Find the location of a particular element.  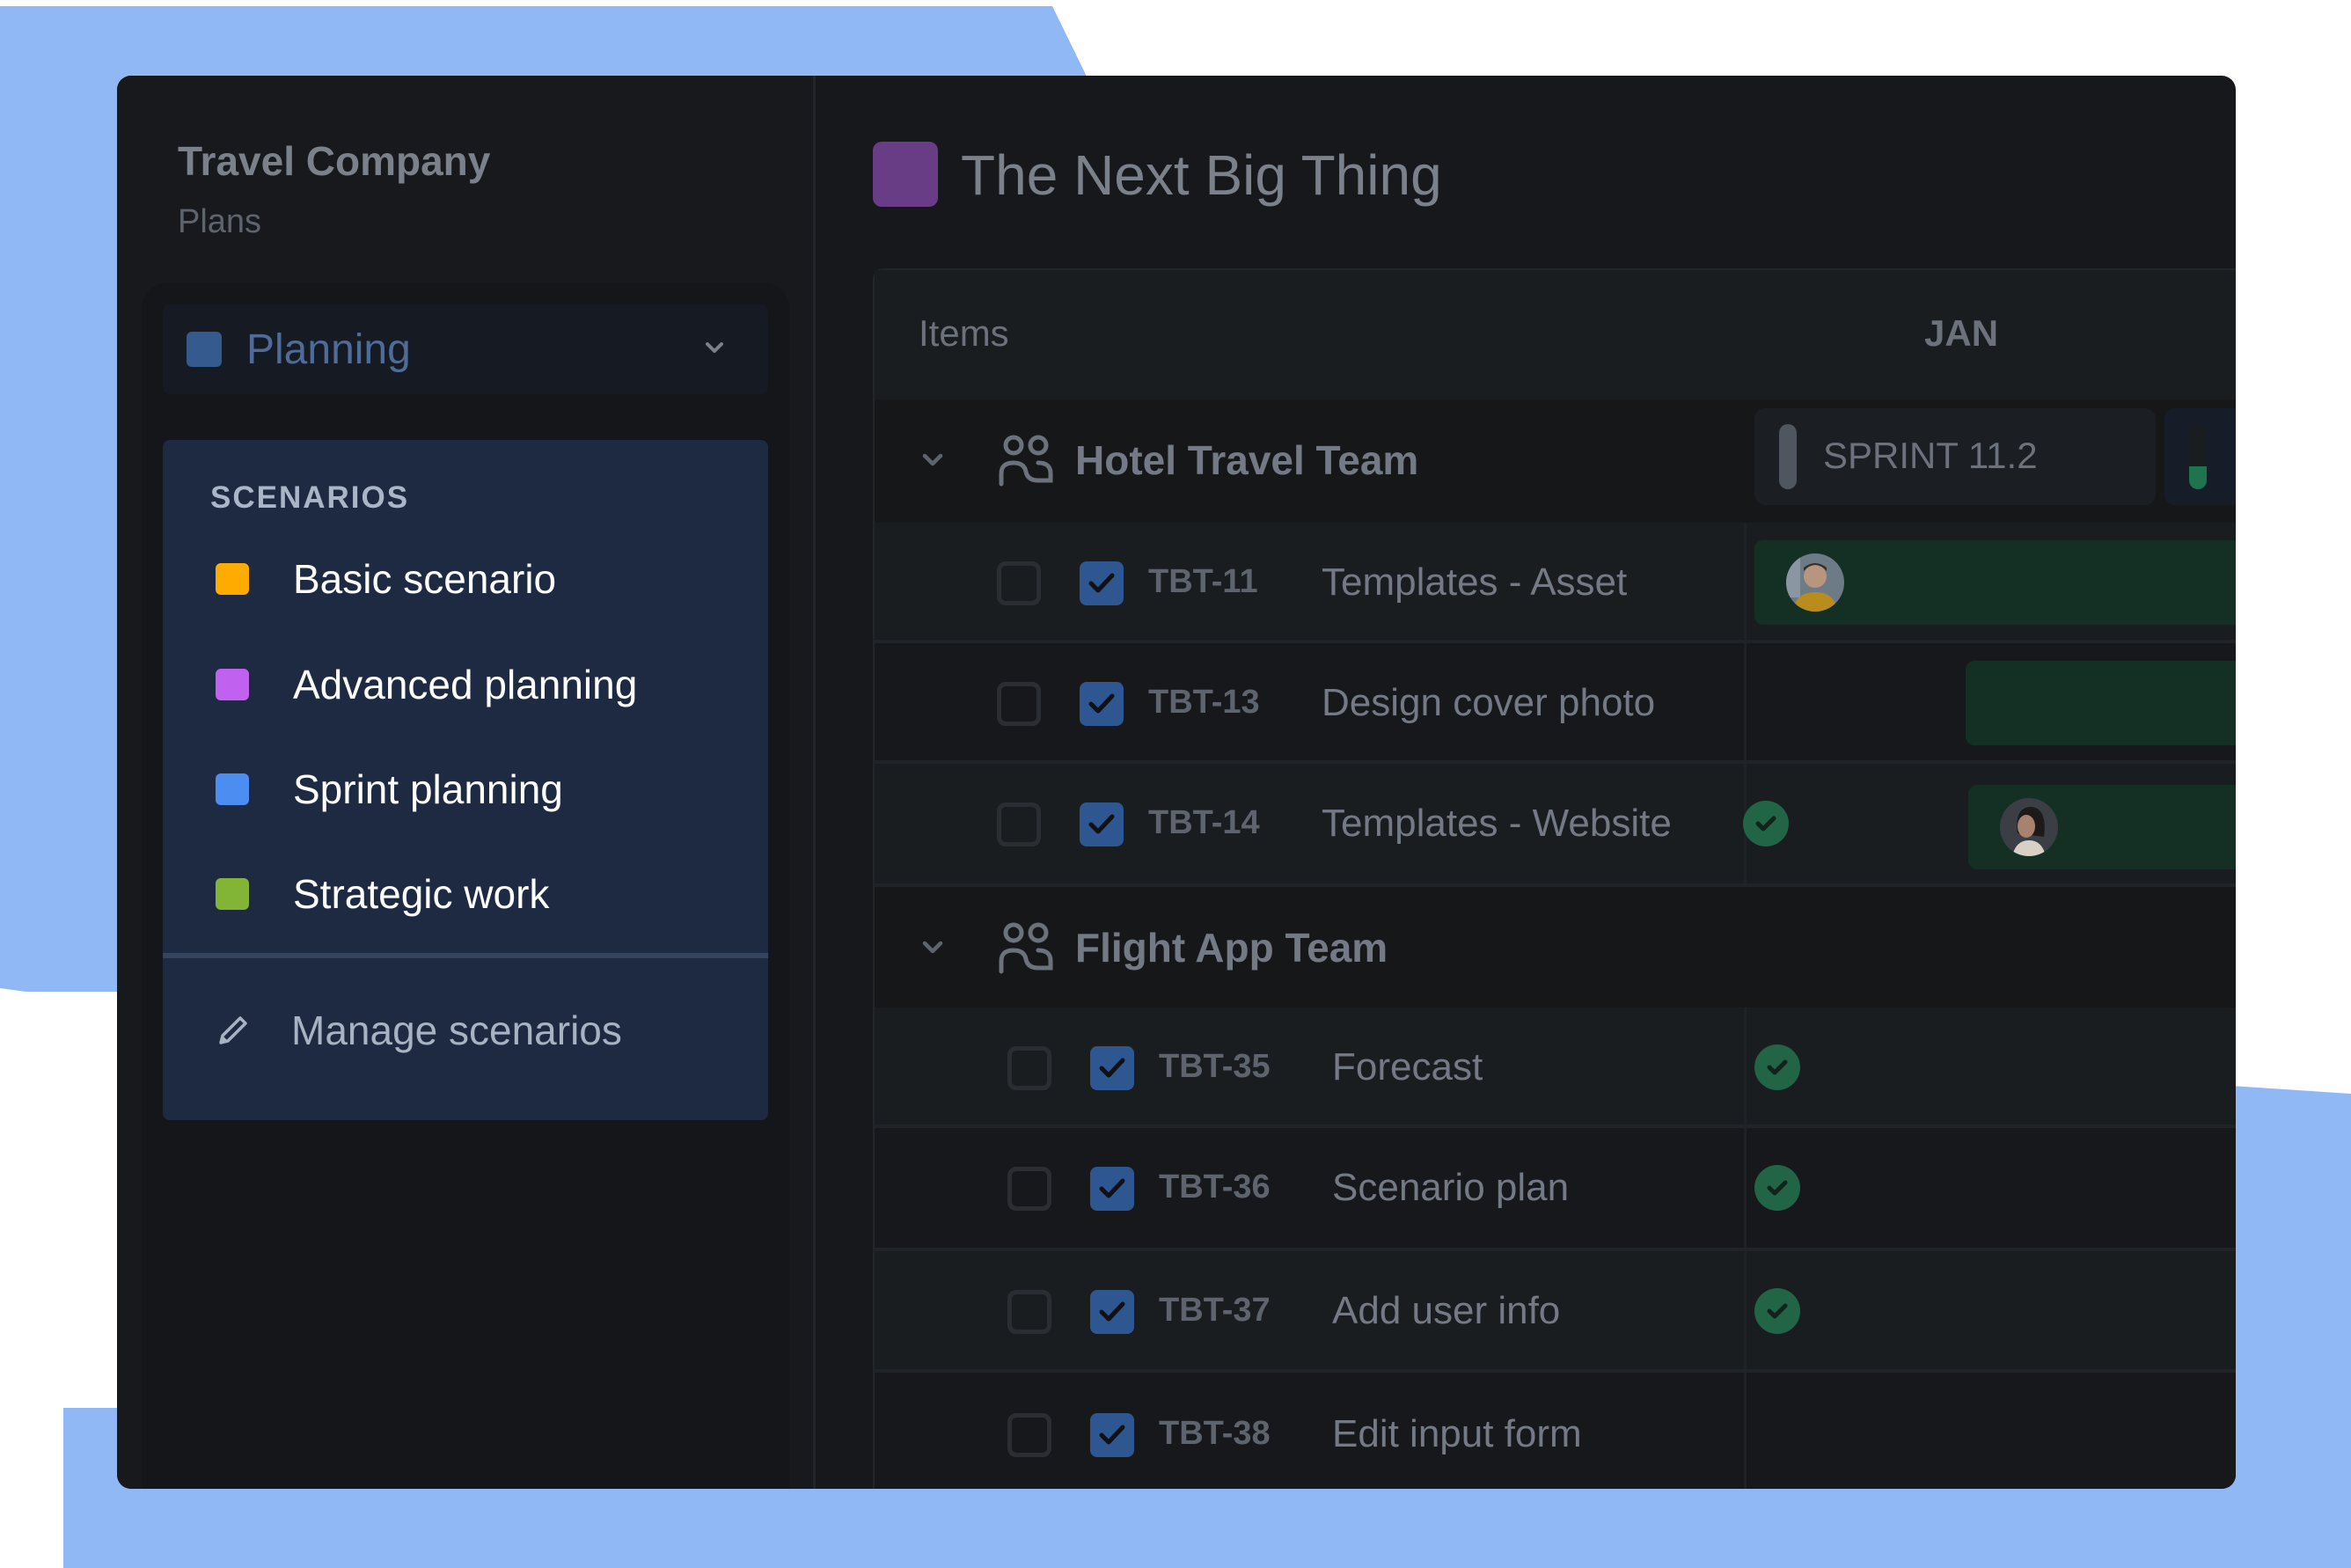

table-row: TBT-14 Templates - Website is located at coordinates (1555, 826).